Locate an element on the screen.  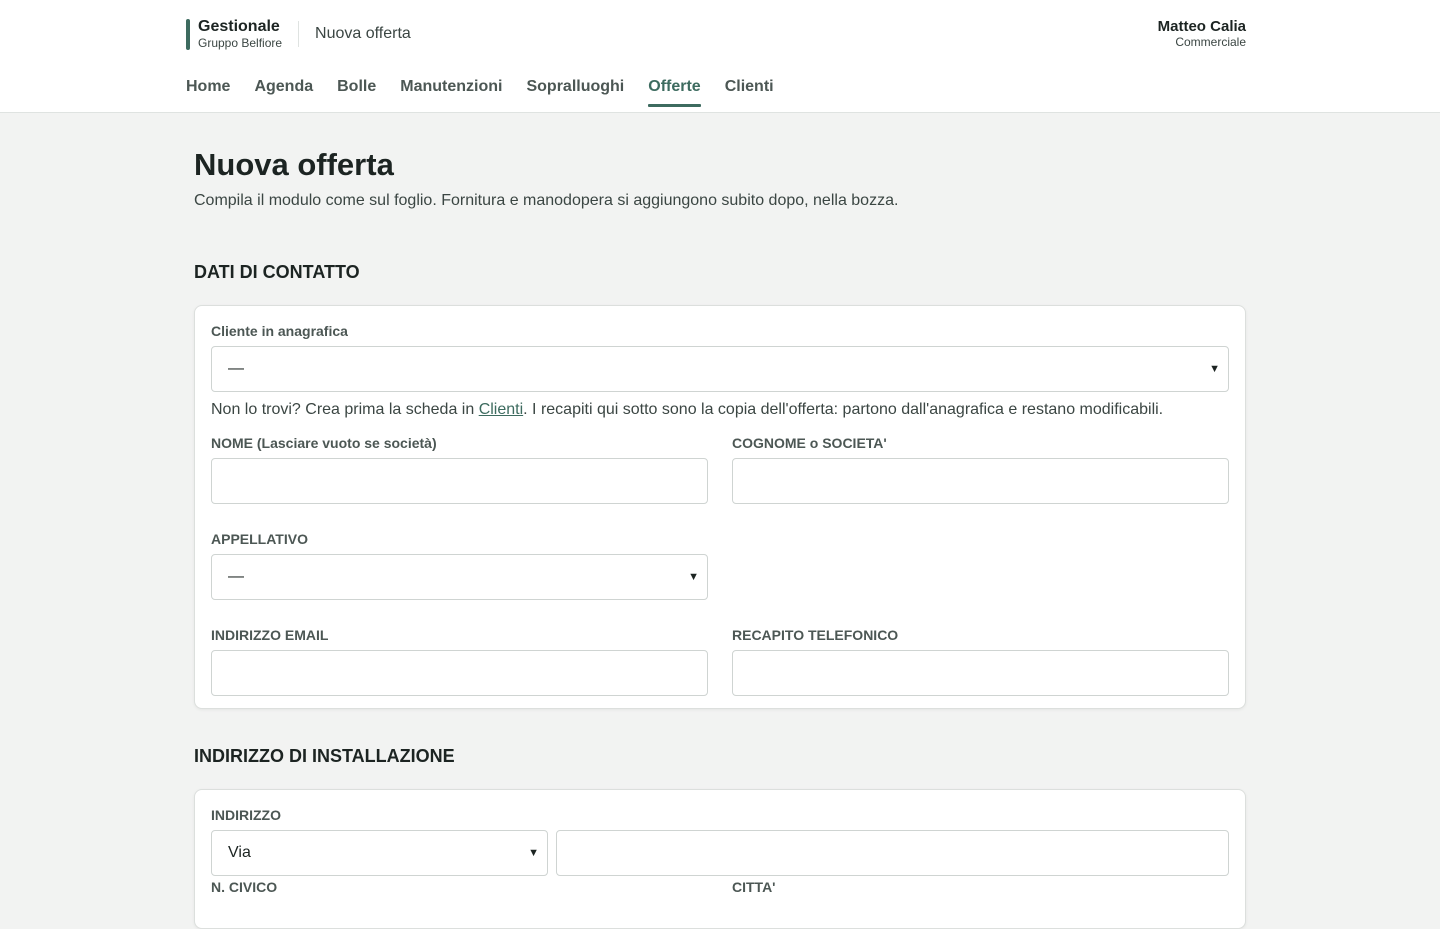
telefono-input is located at coordinates (980, 673).